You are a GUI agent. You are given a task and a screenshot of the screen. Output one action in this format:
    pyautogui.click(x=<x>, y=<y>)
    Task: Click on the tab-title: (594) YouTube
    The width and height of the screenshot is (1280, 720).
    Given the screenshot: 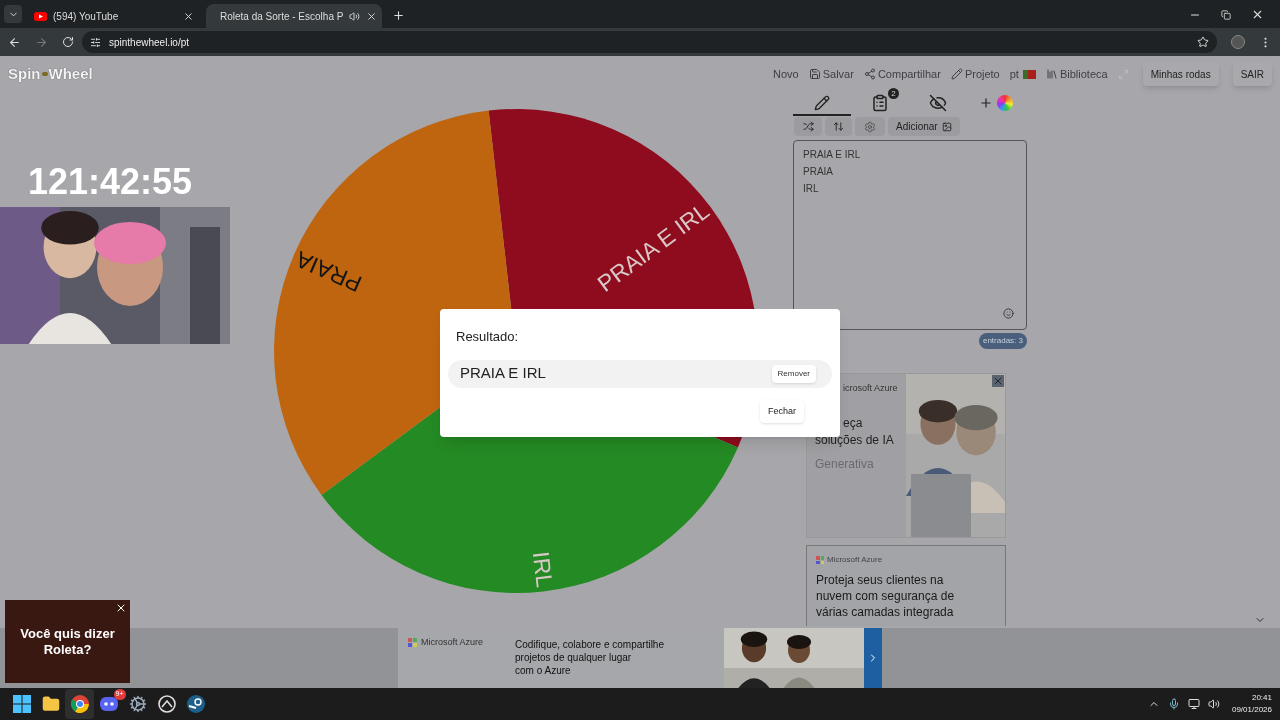 What is the action you would take?
    pyautogui.click(x=86, y=16)
    